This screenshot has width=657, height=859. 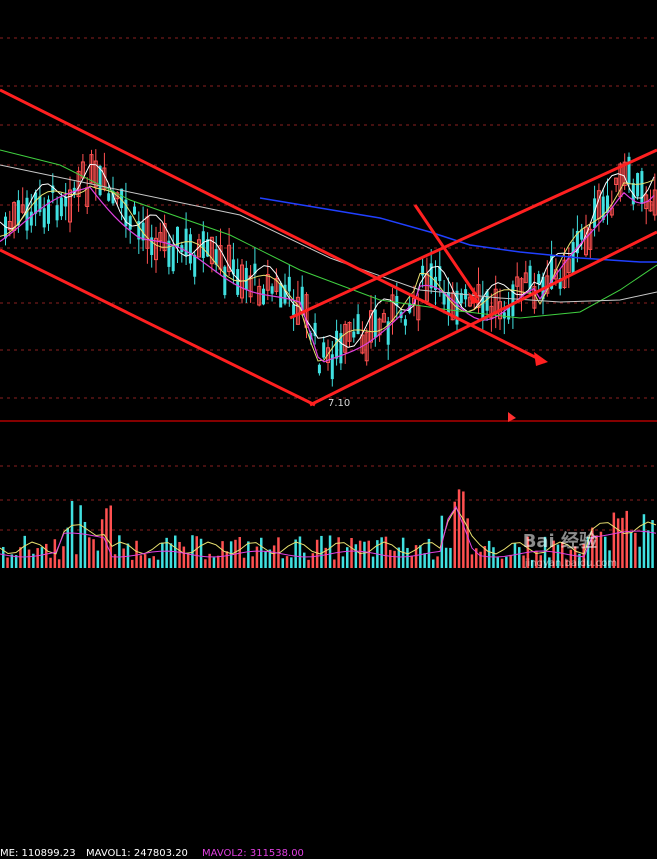 I want to click on watermark-sub: jingyan.baidu.com, so click(x=570, y=563).